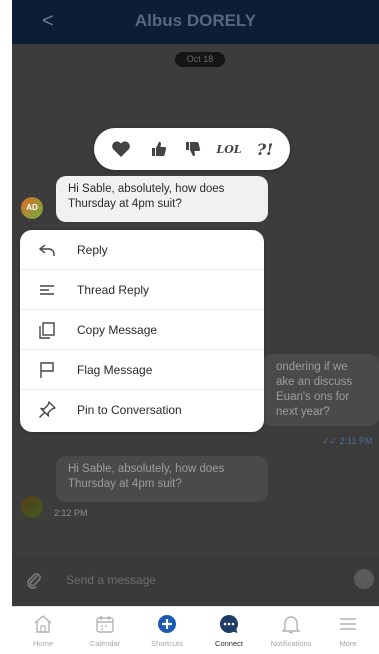 This screenshot has height=654, width=379. I want to click on react-thumbs-down, so click(193, 149).